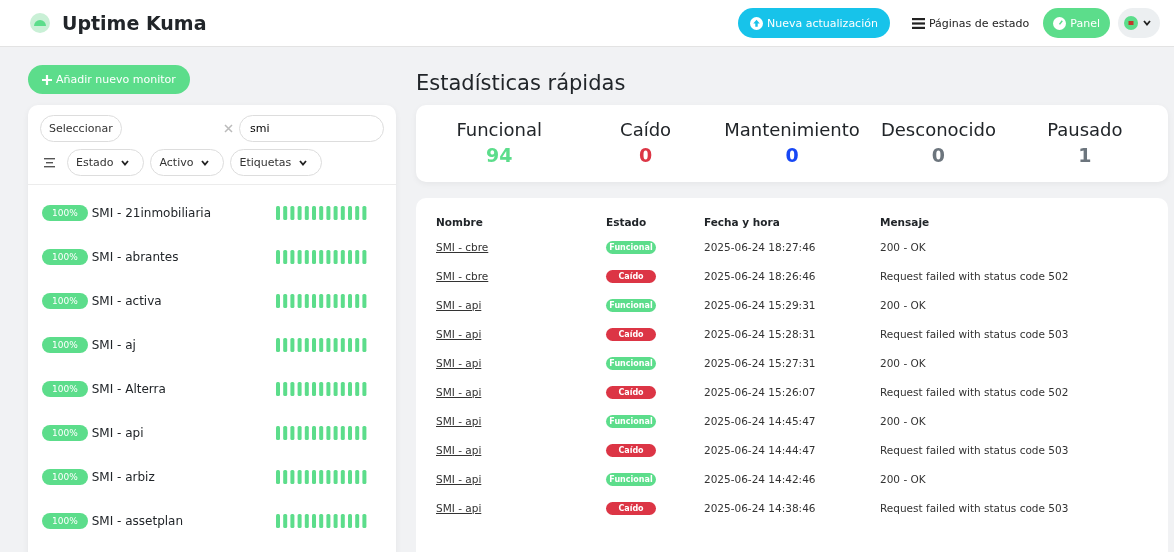  What do you see at coordinates (135, 257) in the screenshot?
I see `monitor-name: SMI - abrantes` at bounding box center [135, 257].